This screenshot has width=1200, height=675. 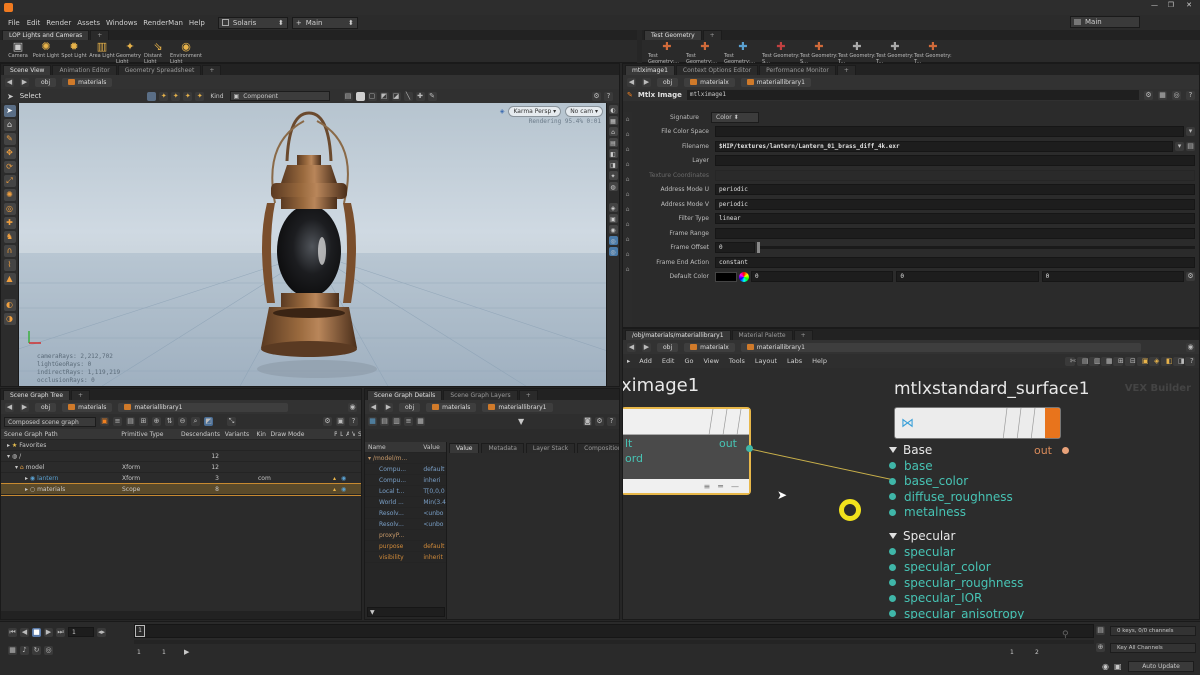 I want to click on pin-icon: ◉, so click(x=352, y=407).